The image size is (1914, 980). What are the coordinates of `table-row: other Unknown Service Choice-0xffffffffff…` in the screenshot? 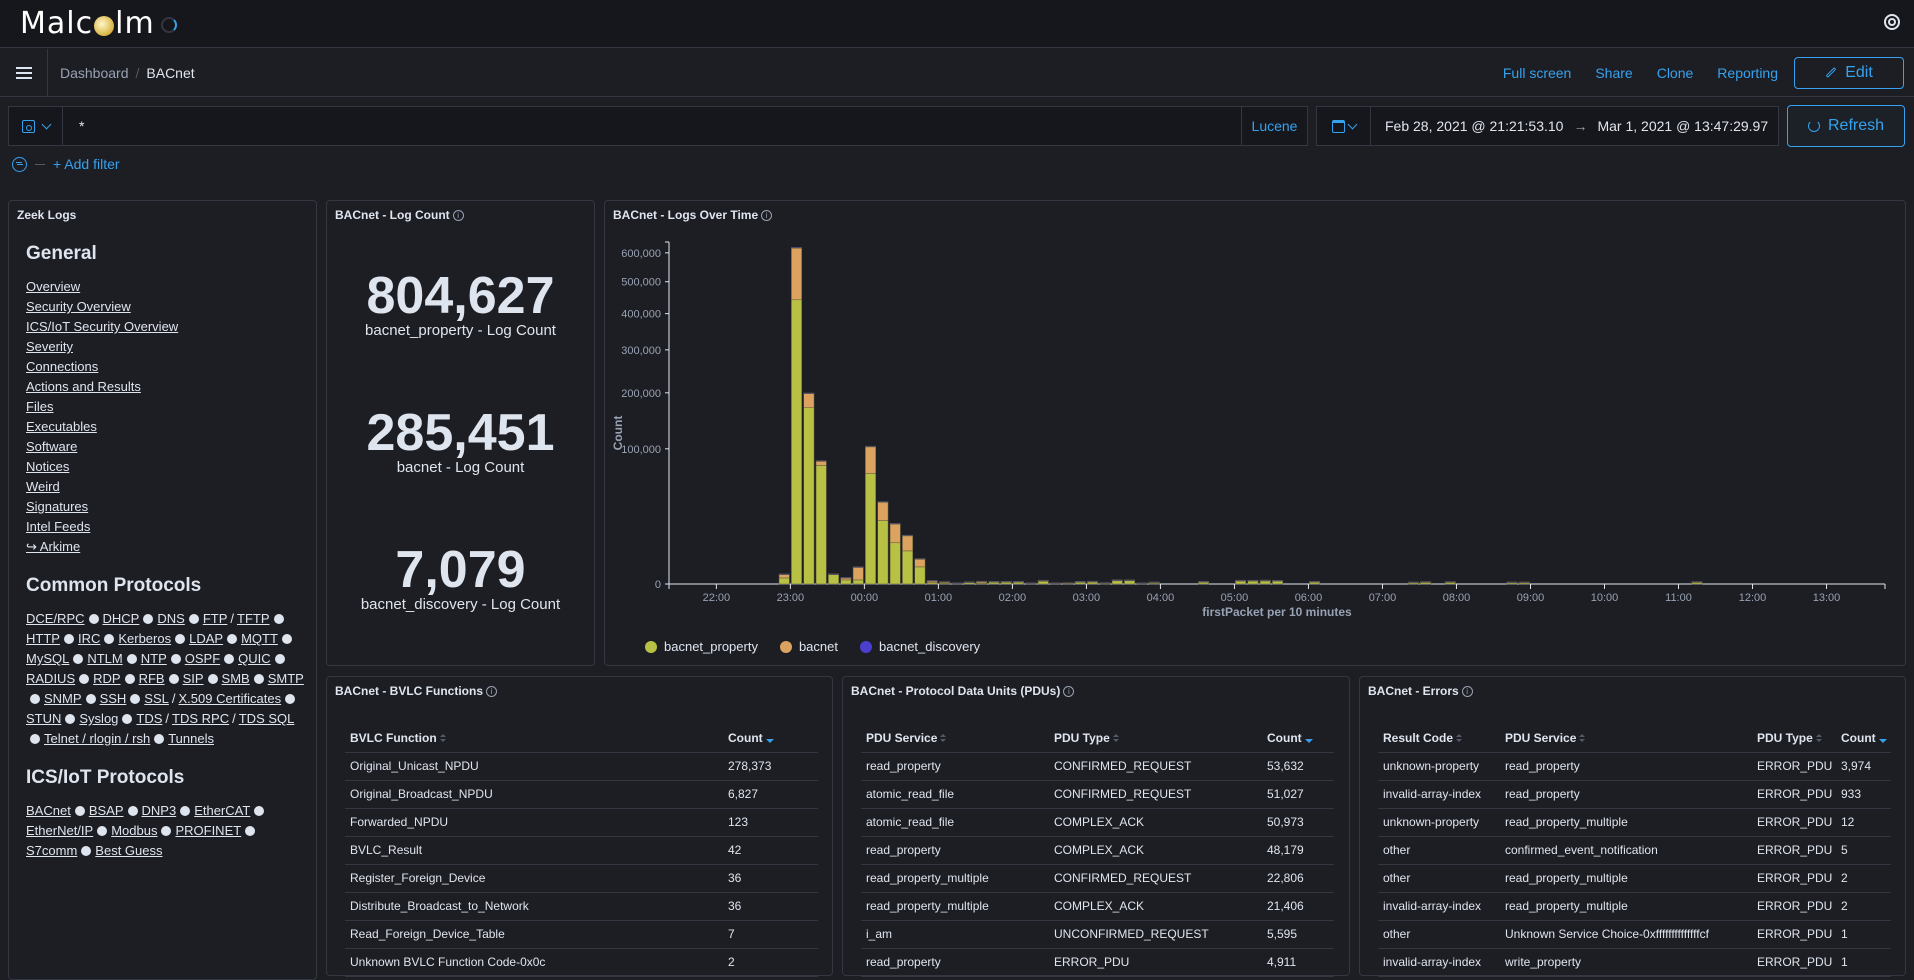 It's located at (1634, 934).